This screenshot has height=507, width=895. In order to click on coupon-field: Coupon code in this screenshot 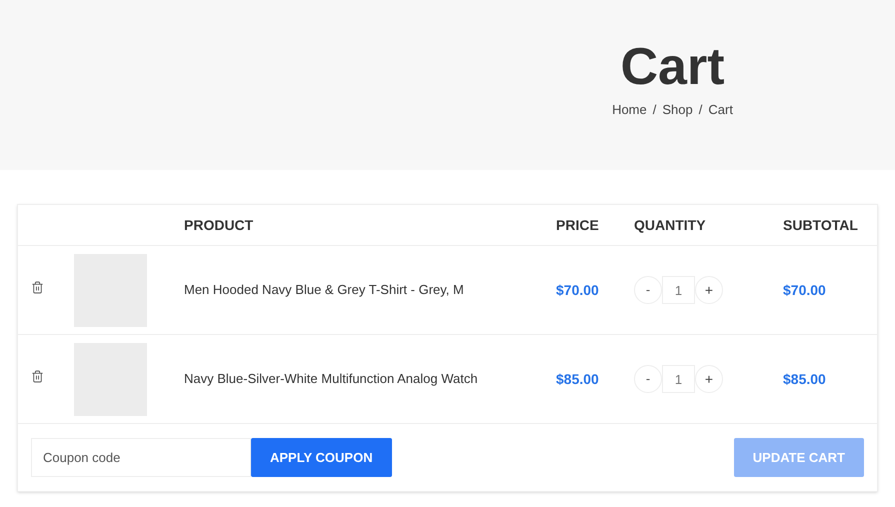, I will do `click(141, 457)`.